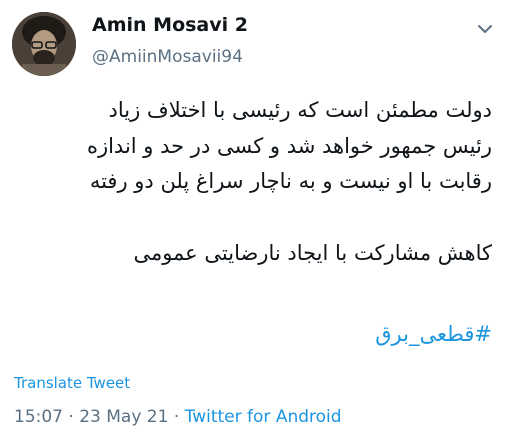  I want to click on tweet-text-line: دولت مطمئن است که رئیسی با اختلاف زیاد, so click(300, 110).